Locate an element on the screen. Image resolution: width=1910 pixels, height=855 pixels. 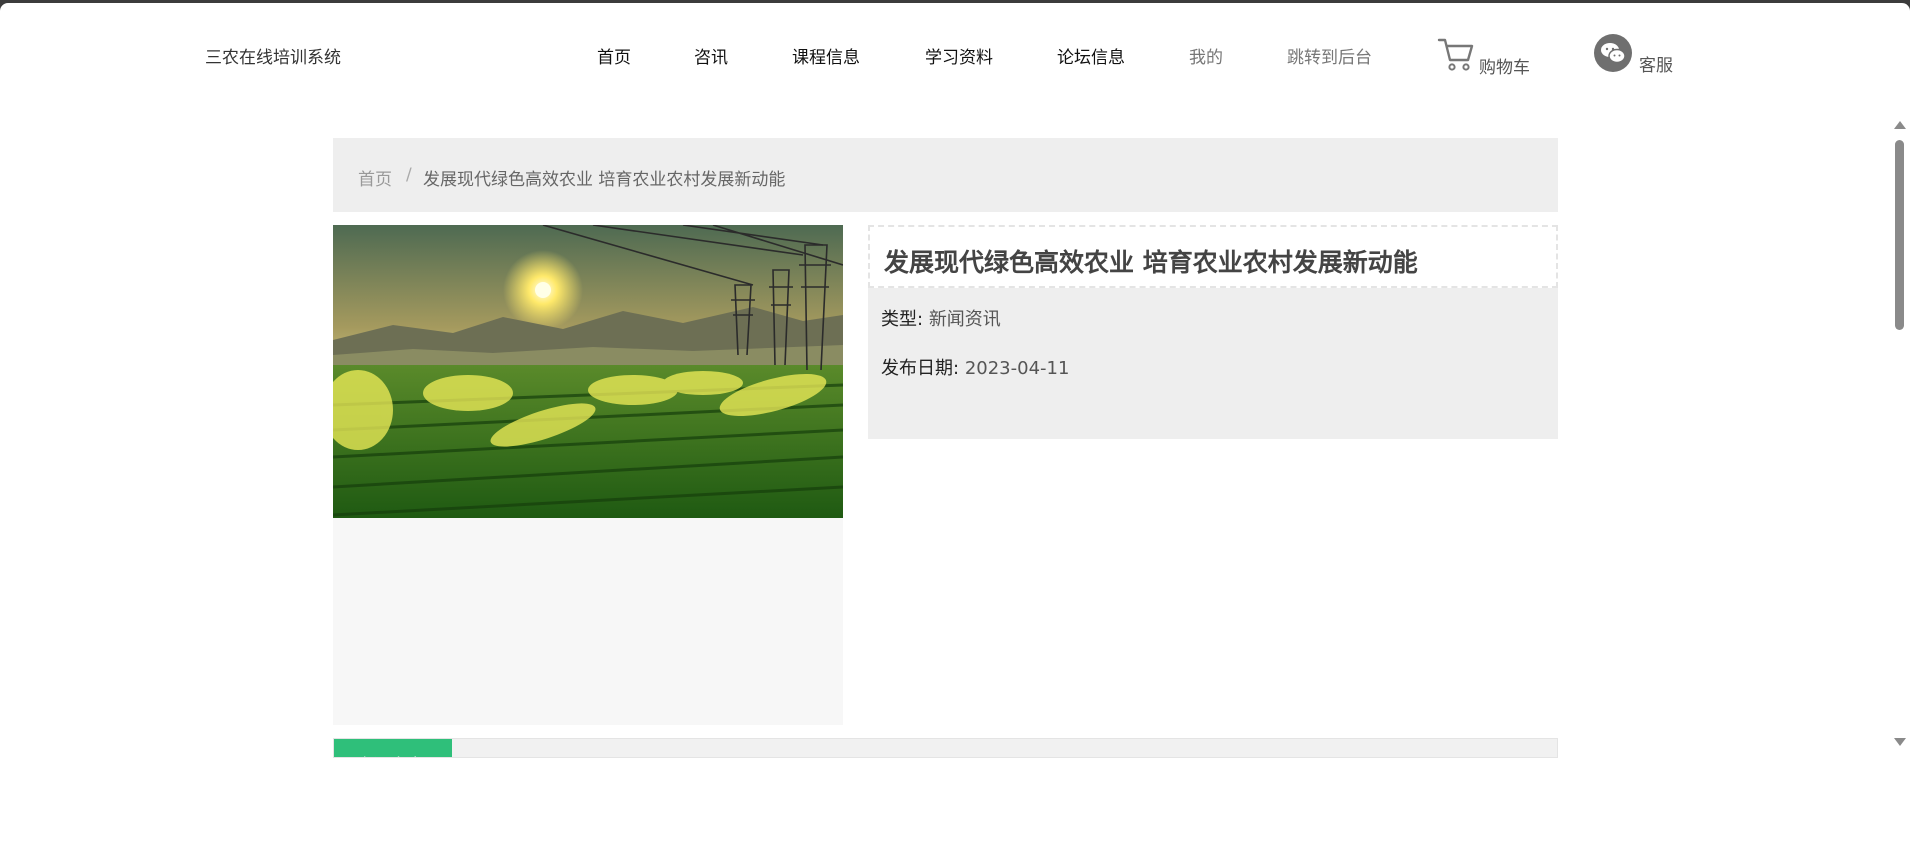
nav-item-admin: 跳转到后台 is located at coordinates (1329, 55).